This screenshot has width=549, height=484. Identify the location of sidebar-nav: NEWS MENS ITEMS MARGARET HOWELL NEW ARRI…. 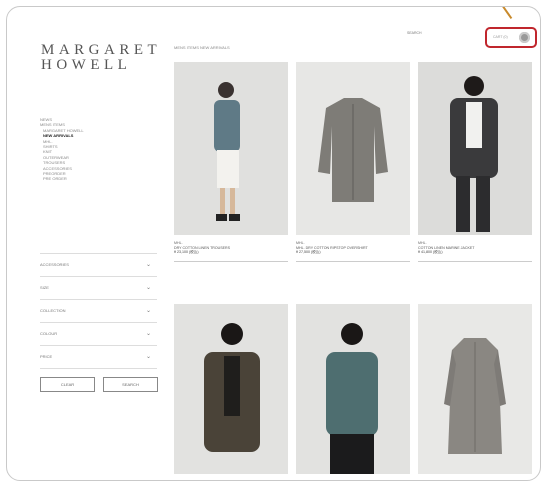
(62, 149).